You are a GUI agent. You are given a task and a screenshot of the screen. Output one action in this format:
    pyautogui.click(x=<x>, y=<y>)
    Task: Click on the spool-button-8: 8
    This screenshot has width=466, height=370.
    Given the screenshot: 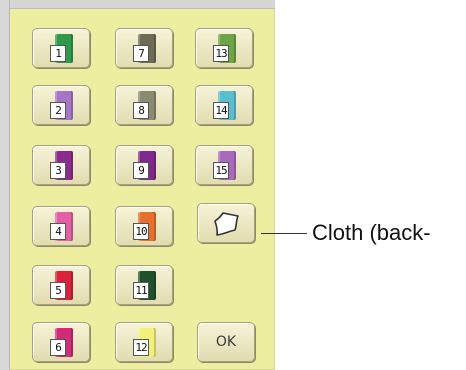 What is the action you would take?
    pyautogui.click(x=144, y=105)
    